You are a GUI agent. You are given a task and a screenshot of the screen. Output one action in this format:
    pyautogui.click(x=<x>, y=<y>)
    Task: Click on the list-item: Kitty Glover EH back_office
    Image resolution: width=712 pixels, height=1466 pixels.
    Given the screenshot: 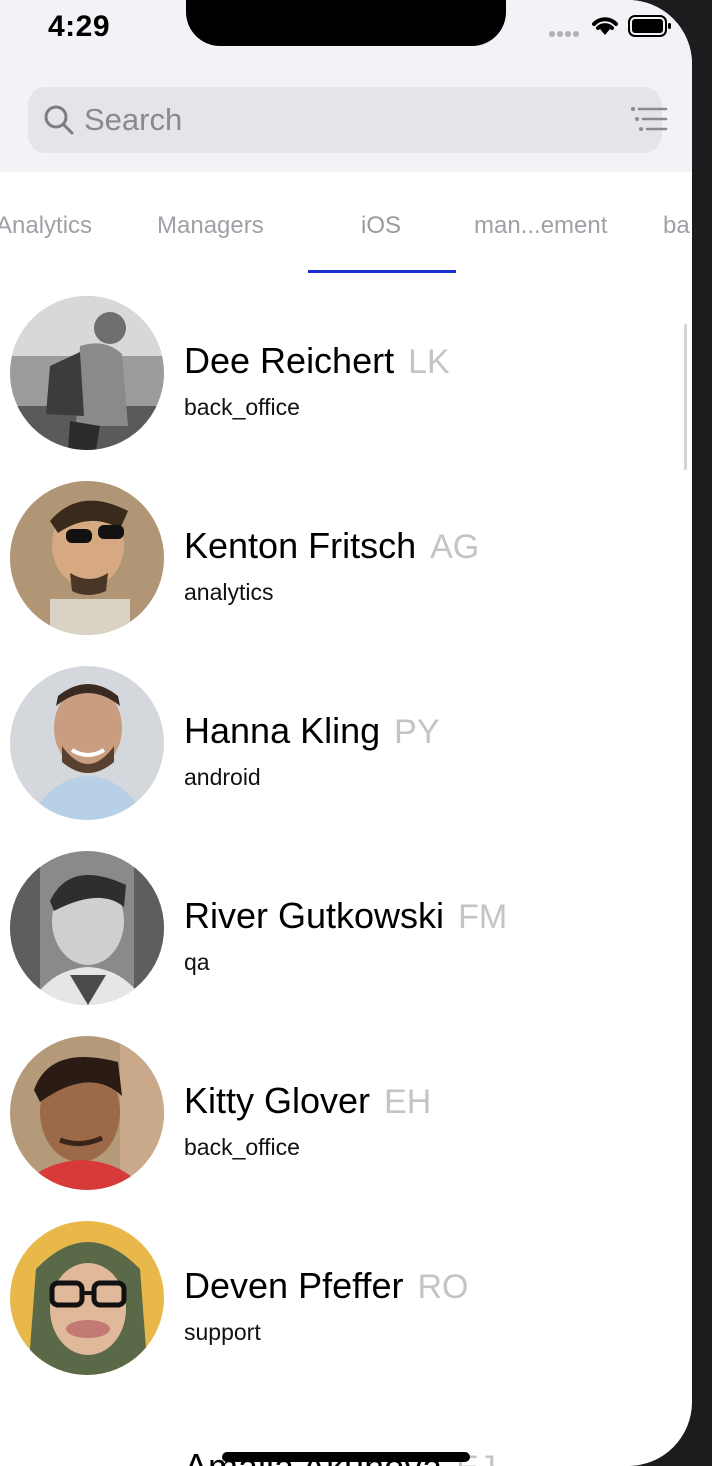 What is the action you would take?
    pyautogui.click(x=346, y=1106)
    